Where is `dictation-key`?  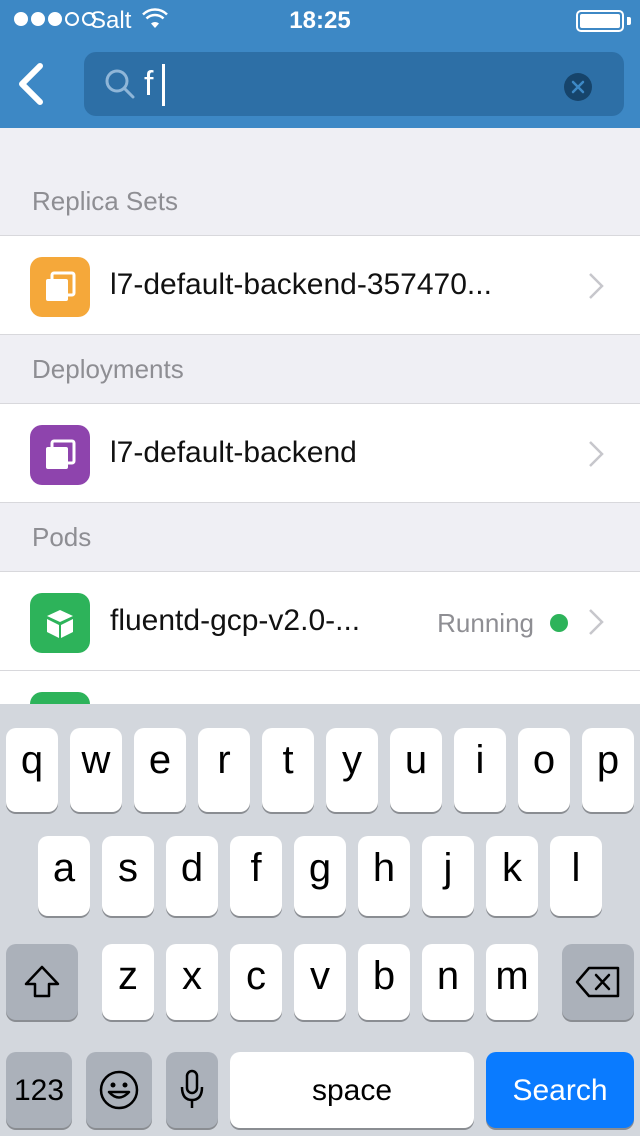 dictation-key is located at coordinates (192, 1090).